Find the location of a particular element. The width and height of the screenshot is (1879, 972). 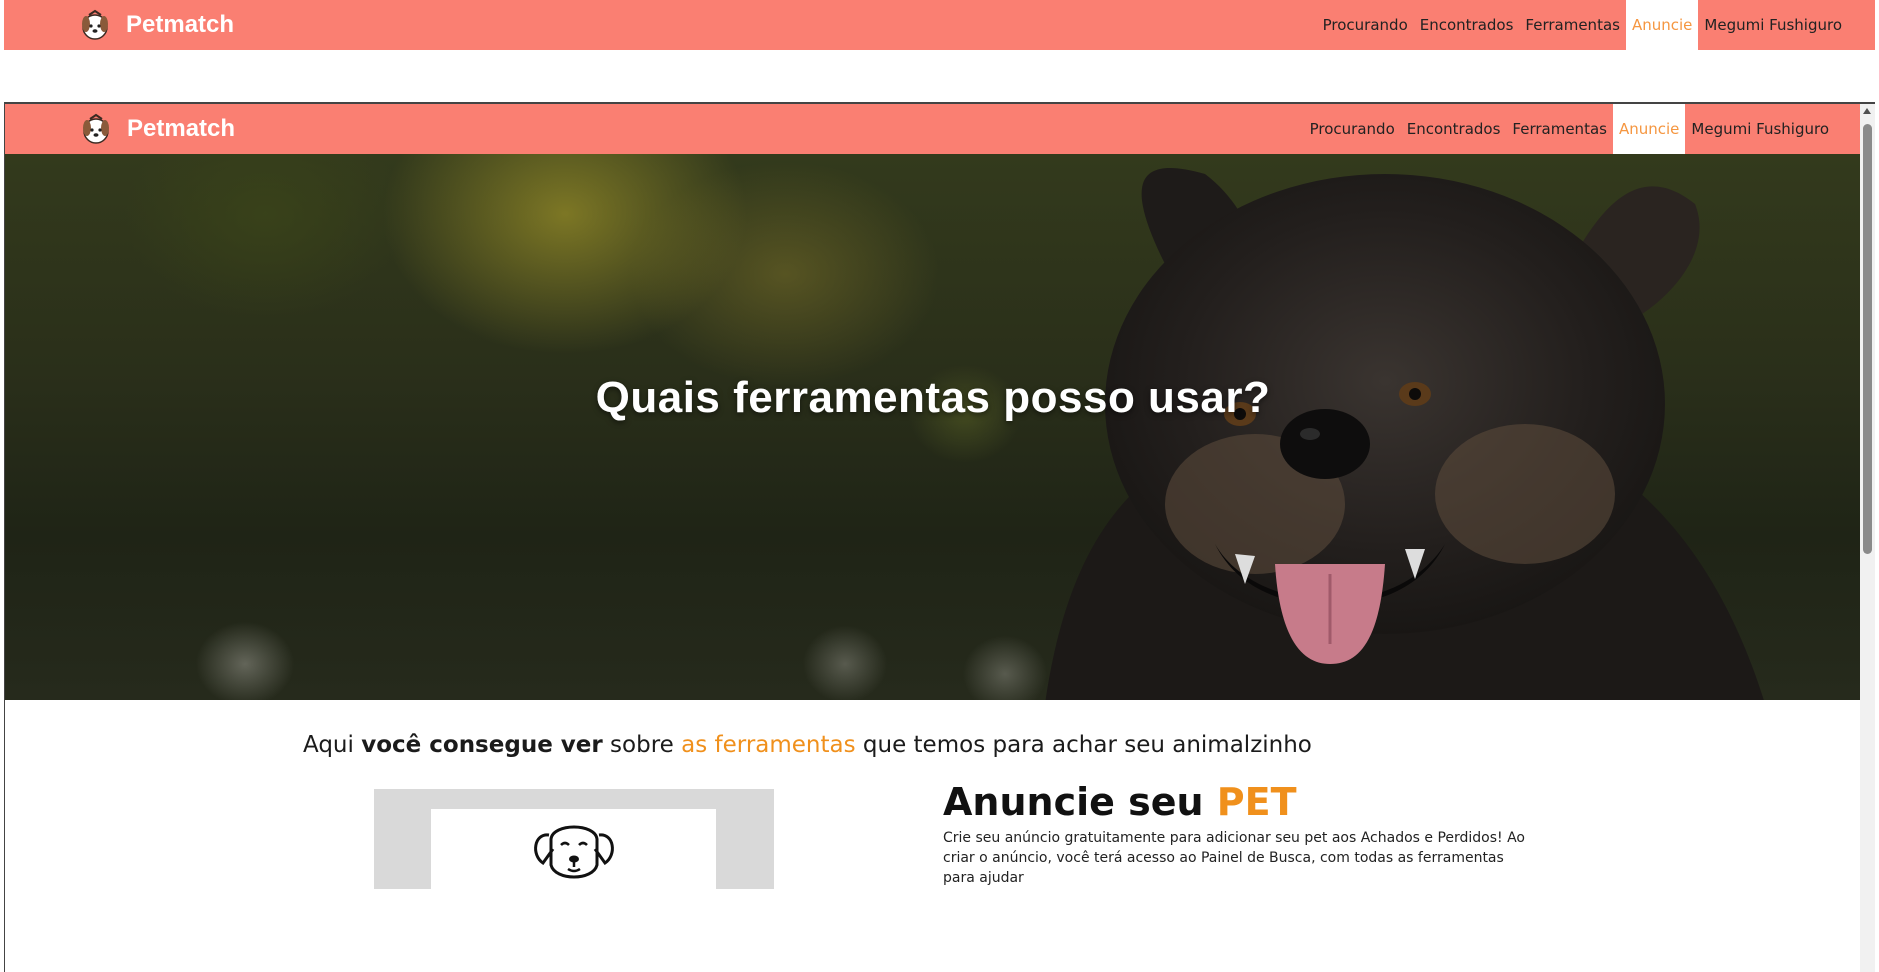

intro-part-2: você consegue ver is located at coordinates (482, 745).